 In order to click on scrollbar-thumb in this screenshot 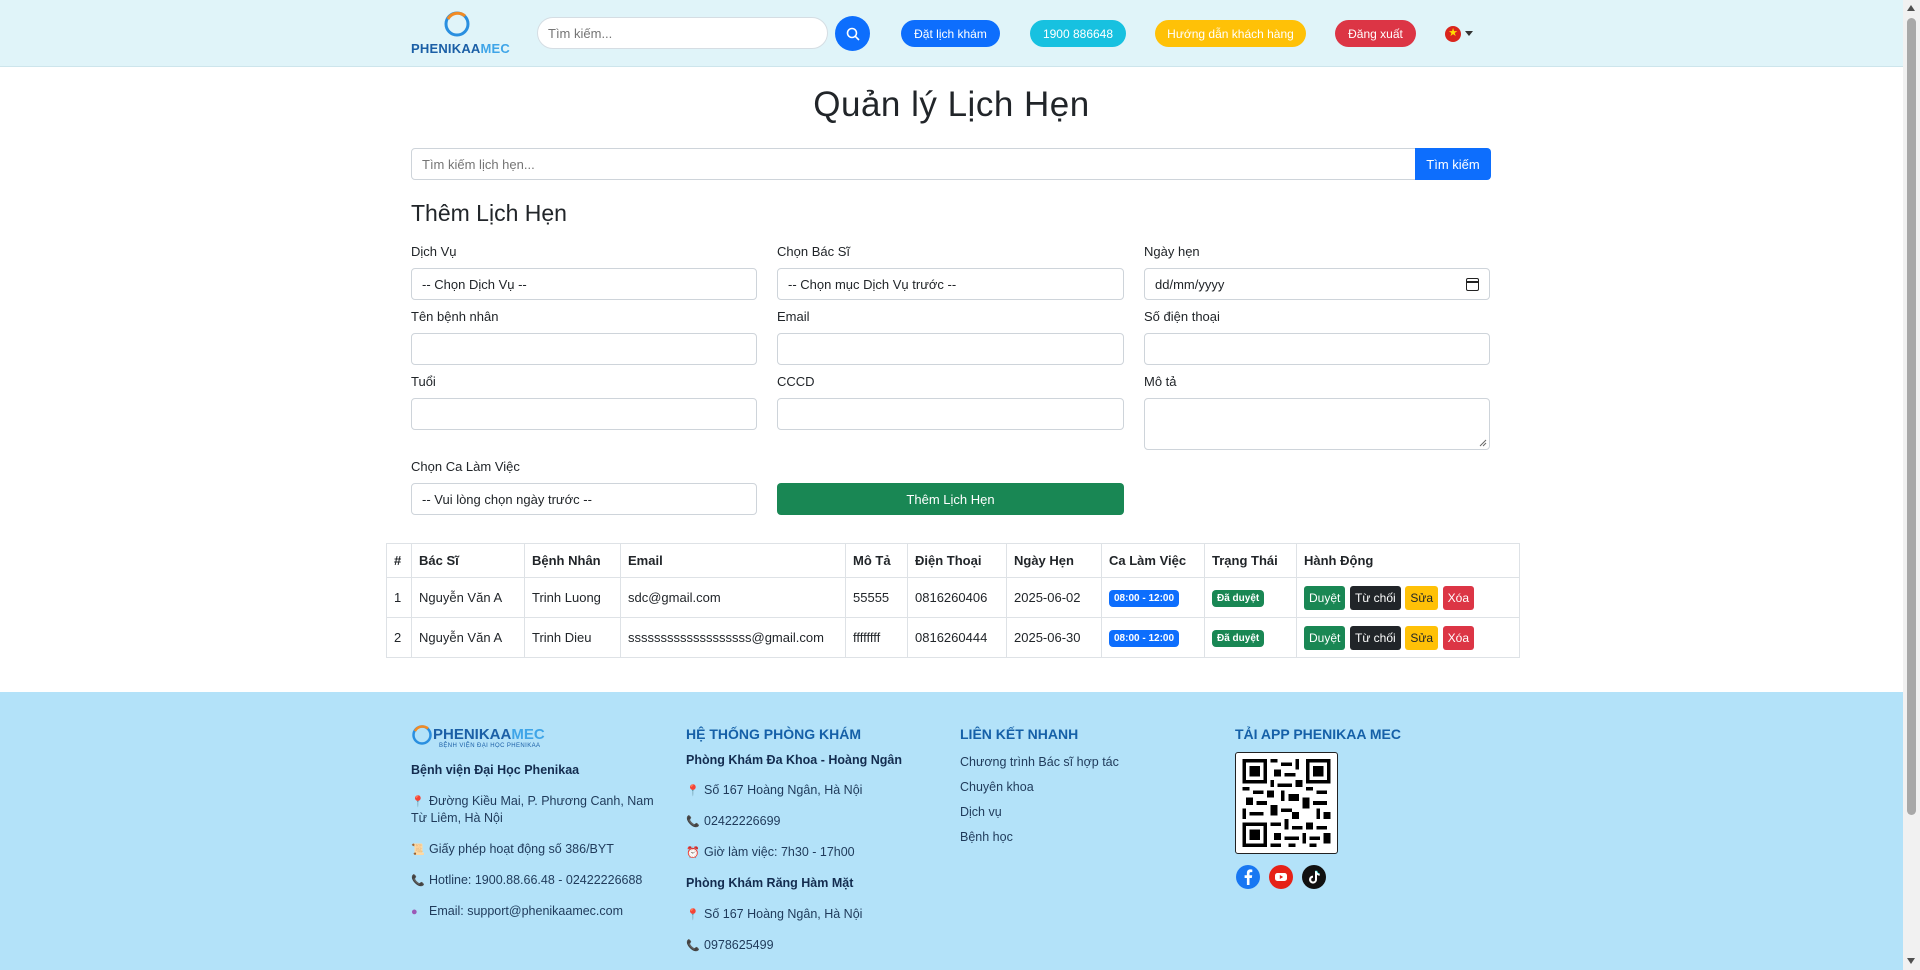, I will do `click(1911, 416)`.